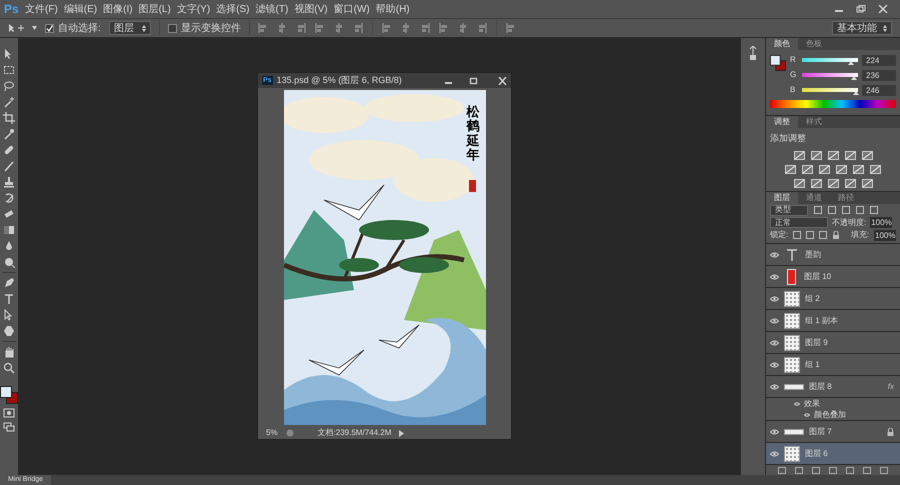 This screenshot has height=485, width=900. I want to click on channel-value-field: 236, so click(879, 75).